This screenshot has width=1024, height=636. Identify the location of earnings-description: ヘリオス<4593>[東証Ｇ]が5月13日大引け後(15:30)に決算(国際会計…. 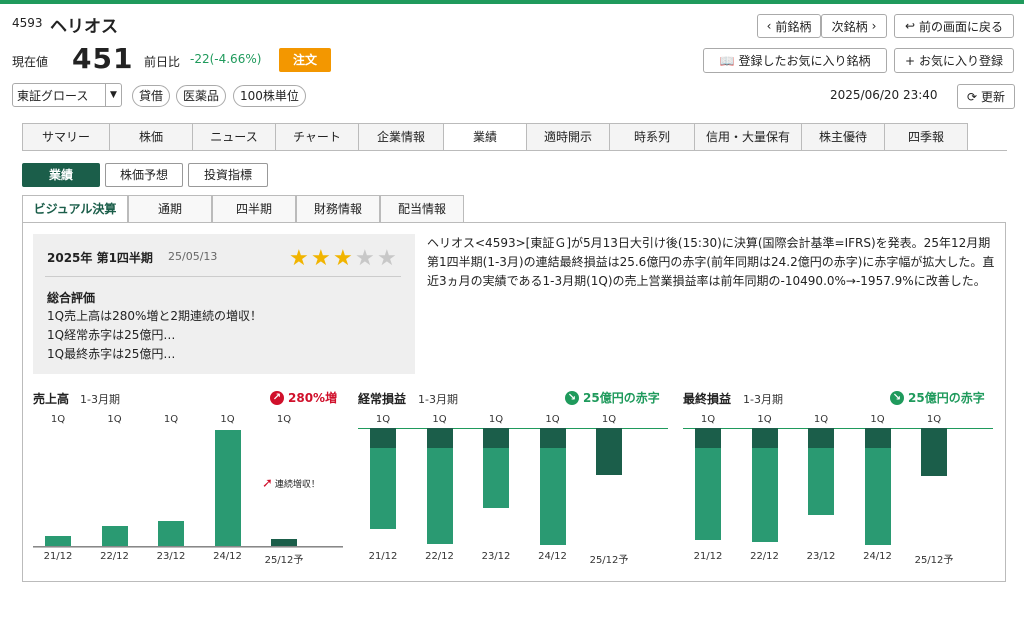
(711, 262).